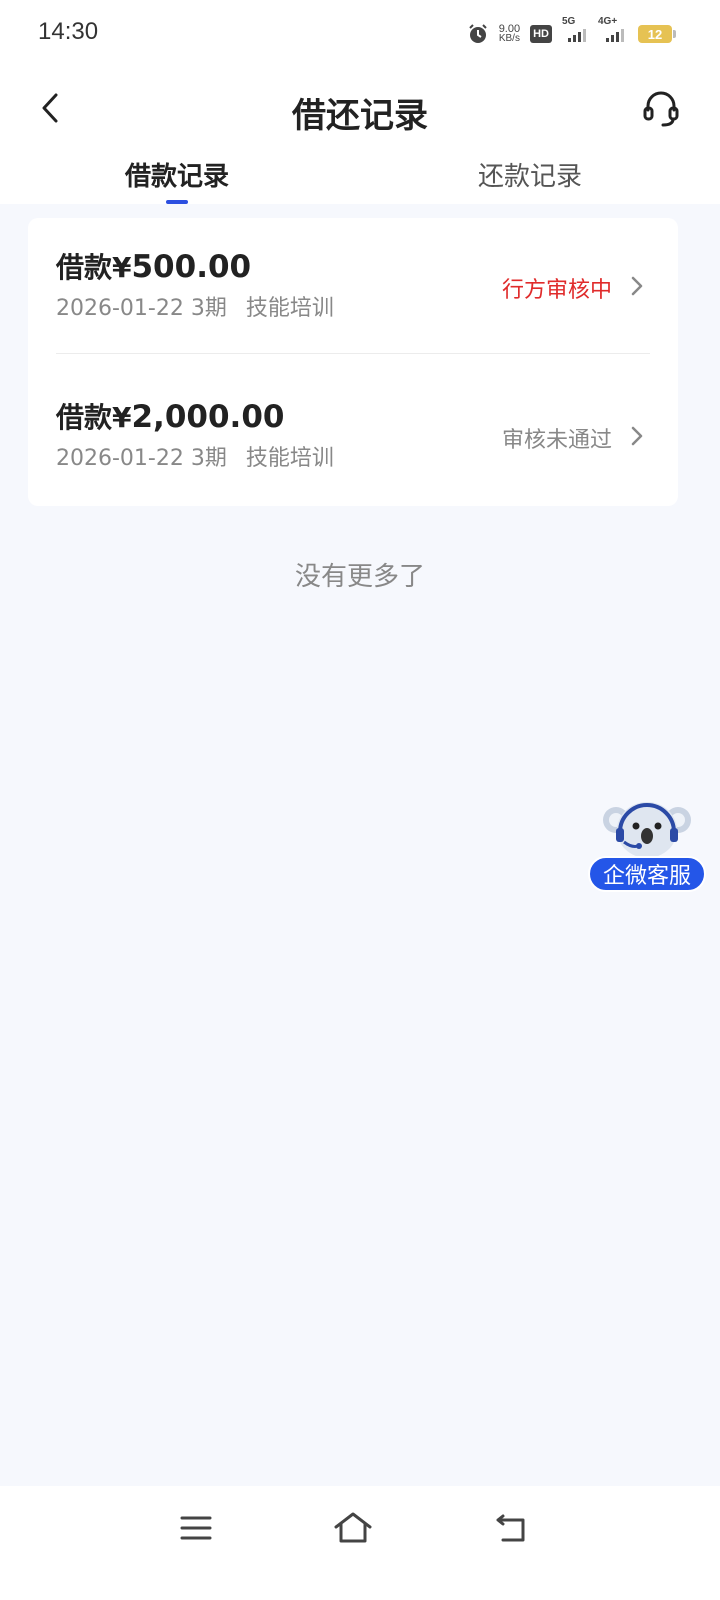  I want to click on signal-5g-label: 5G, so click(569, 21).